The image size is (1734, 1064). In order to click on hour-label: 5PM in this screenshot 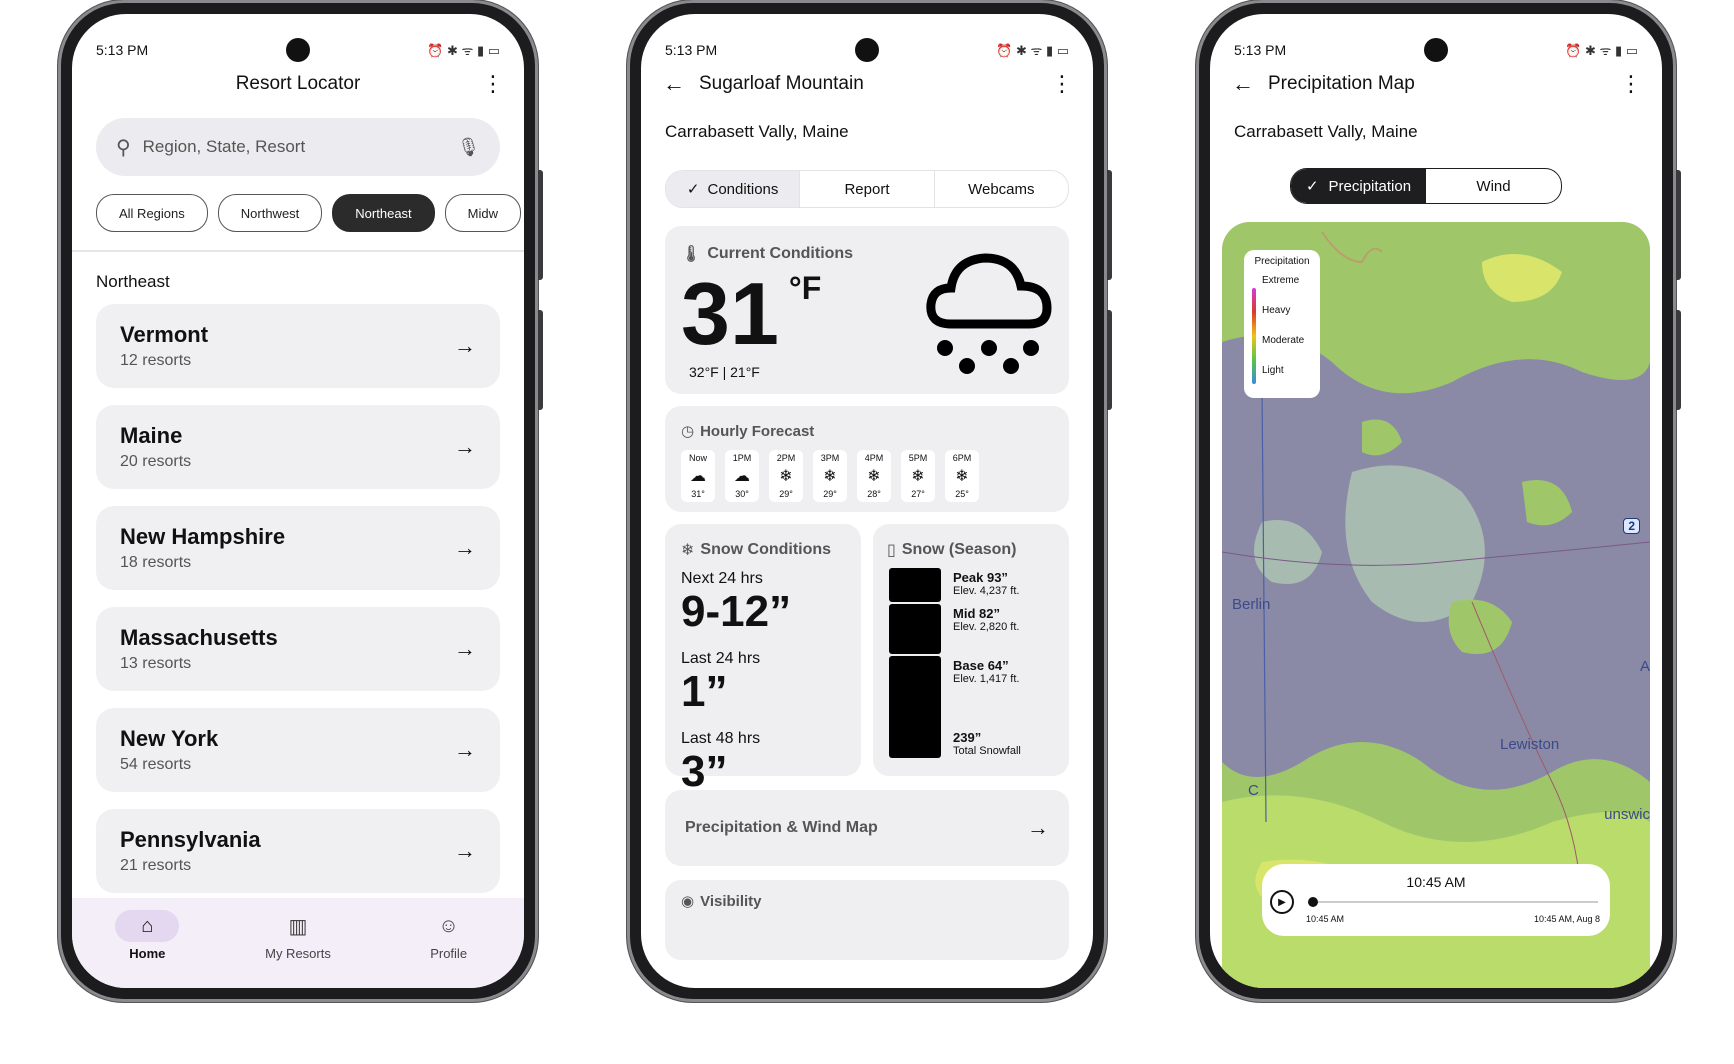, I will do `click(918, 458)`.